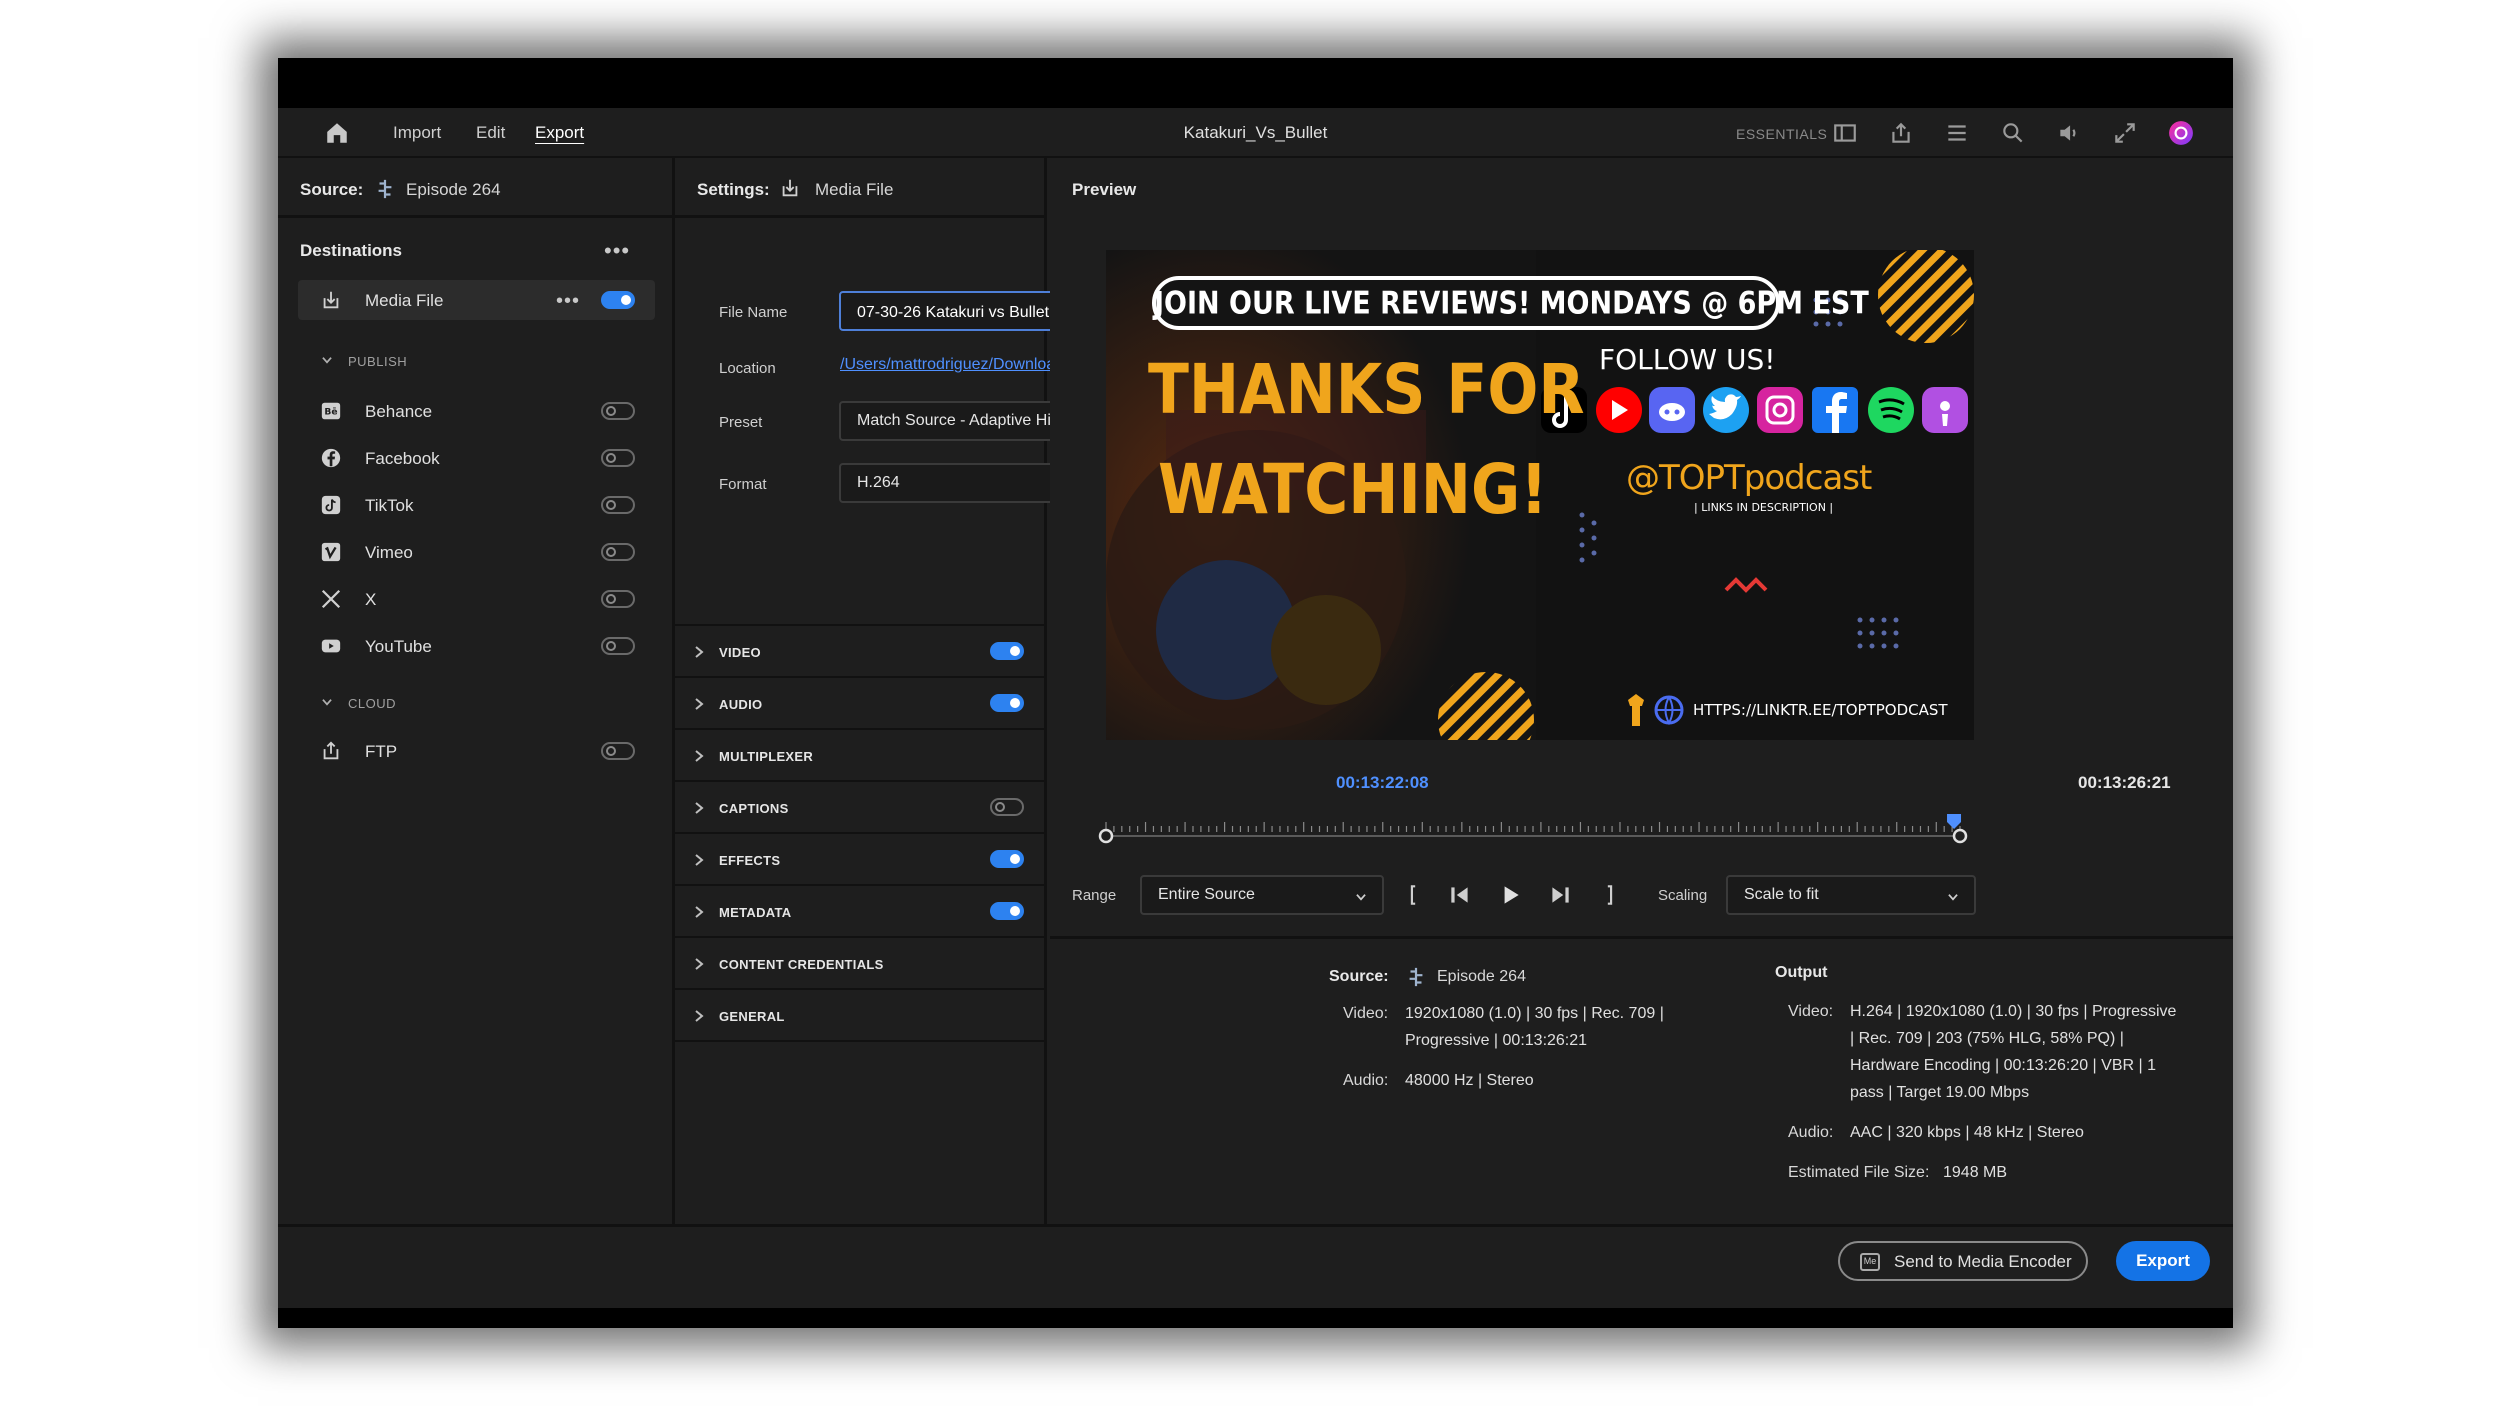 This screenshot has width=2500, height=1406. I want to click on step-back-icon, so click(1460, 895).